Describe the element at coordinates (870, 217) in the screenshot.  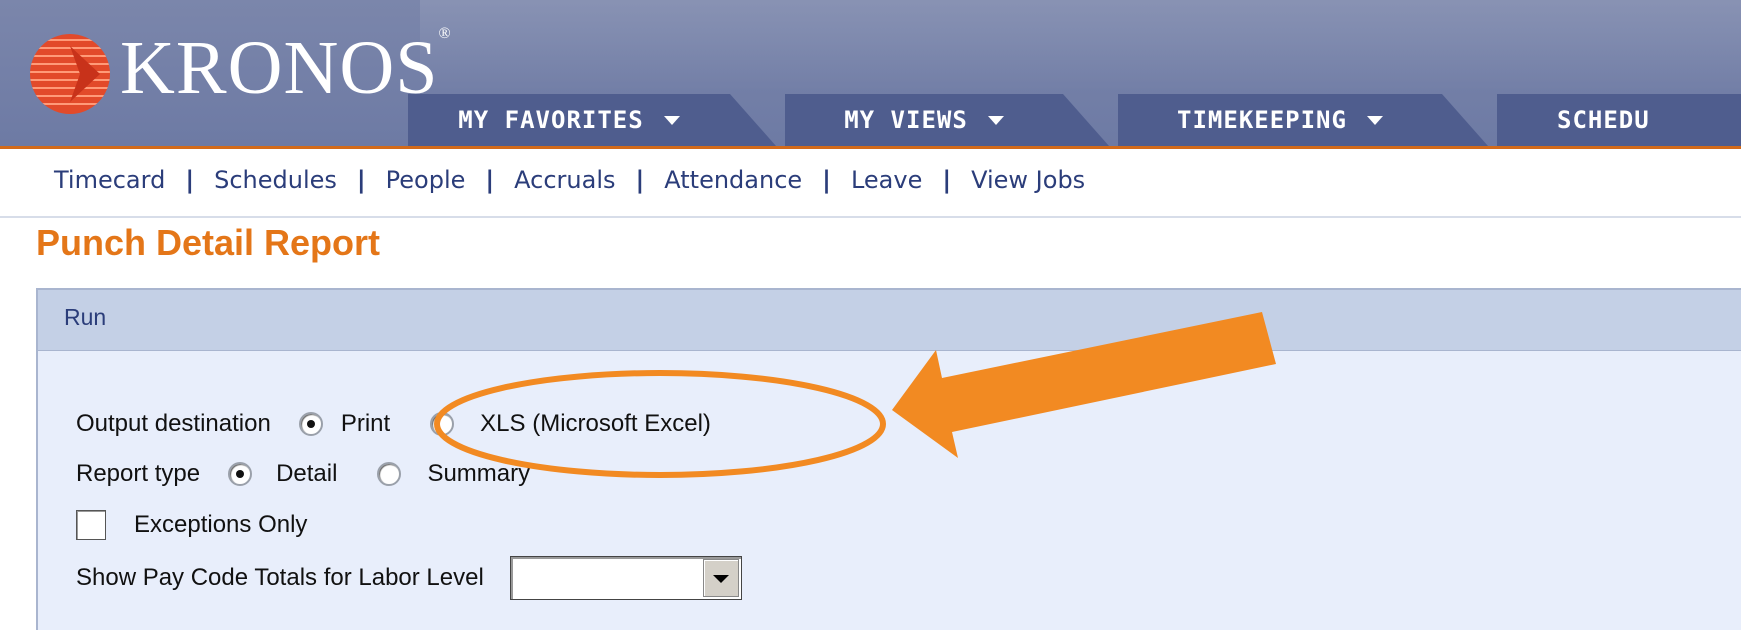
I see `subnav-divider` at that location.